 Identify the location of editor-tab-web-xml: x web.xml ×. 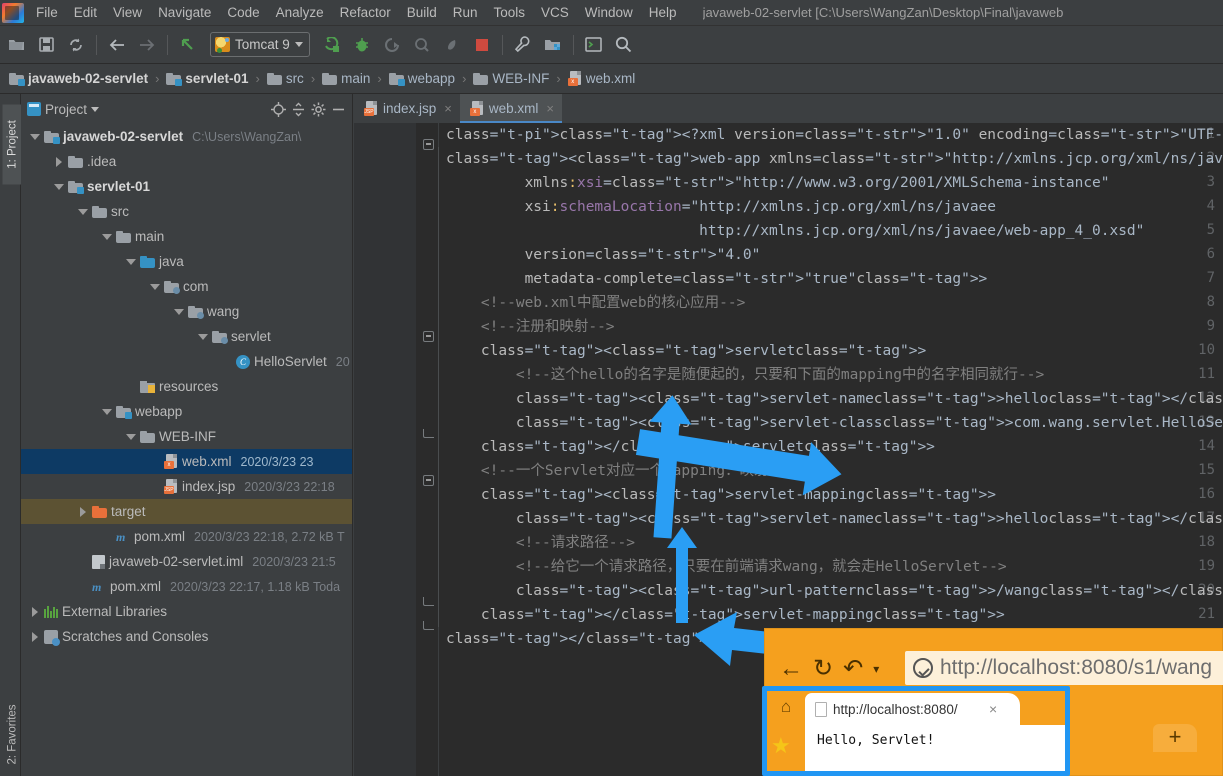
(511, 108).